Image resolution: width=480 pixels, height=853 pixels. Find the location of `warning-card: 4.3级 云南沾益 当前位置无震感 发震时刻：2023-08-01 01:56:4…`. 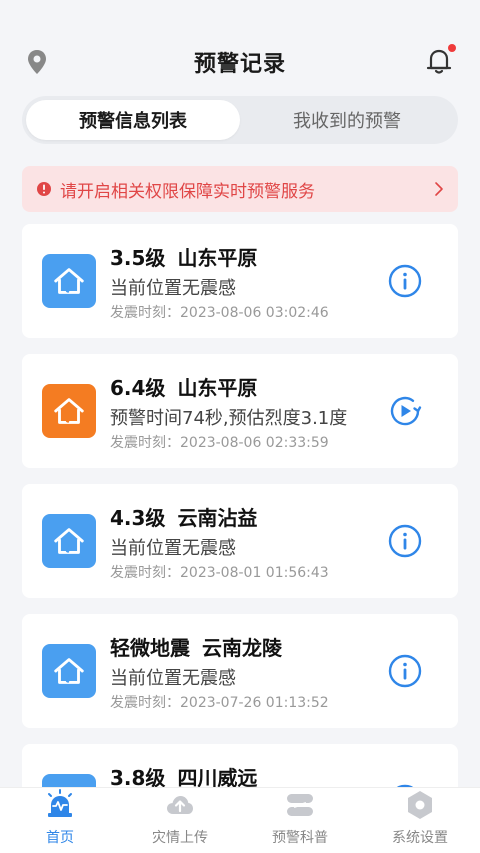

warning-card: 4.3级 云南沾益 当前位置无震感 发震时刻：2023-08-01 01:56:4… is located at coordinates (240, 541).